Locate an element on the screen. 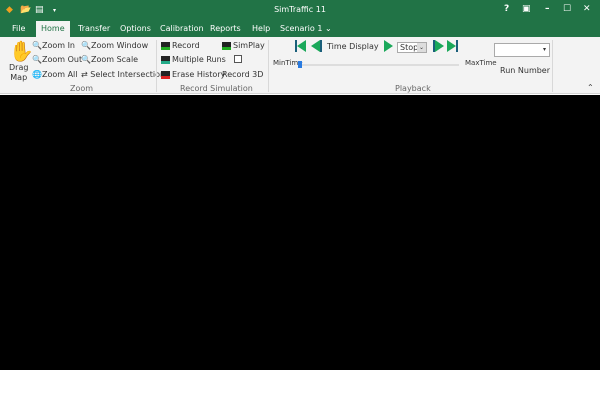  simplay-button: SimPlay is located at coordinates (243, 45).